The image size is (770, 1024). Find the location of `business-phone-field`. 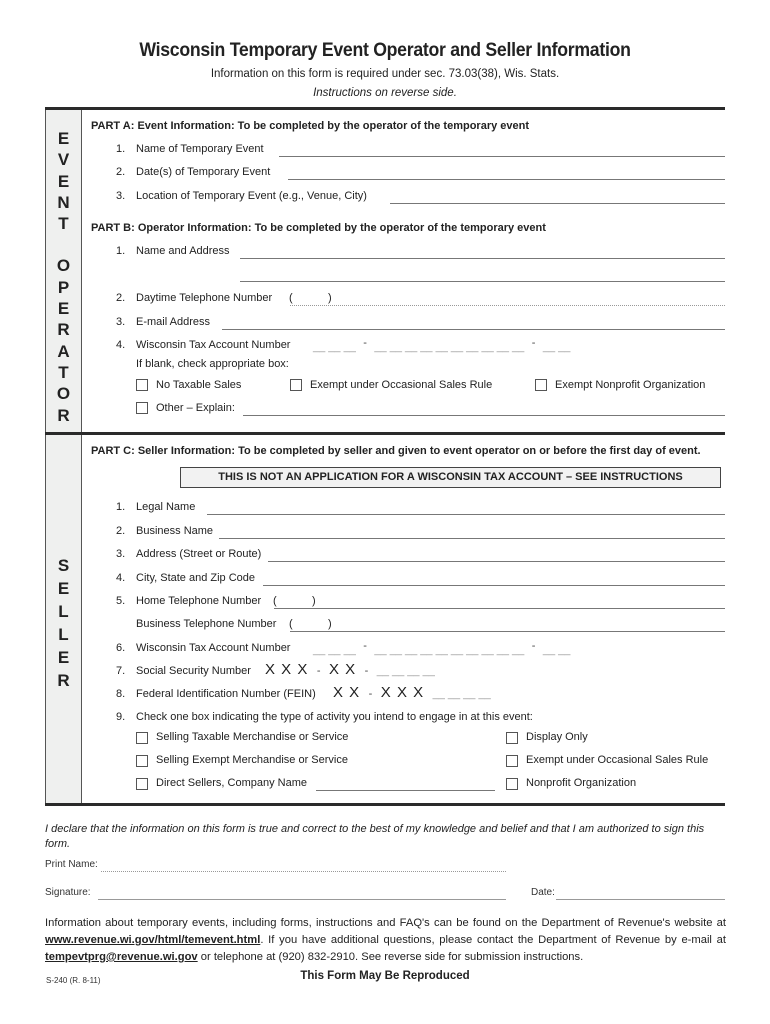

business-phone-field is located at coordinates (507, 631).